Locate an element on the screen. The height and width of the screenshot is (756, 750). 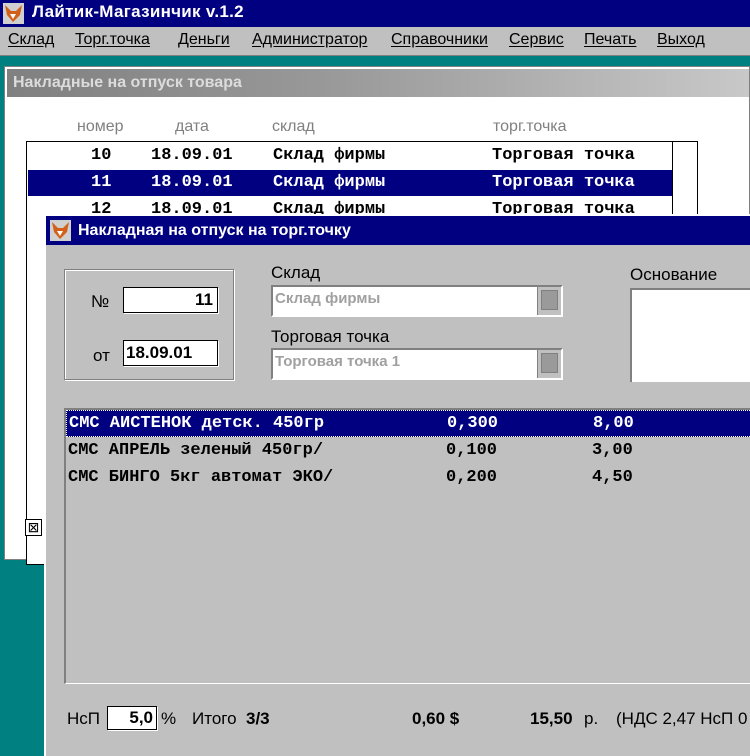
date-label: от is located at coordinates (101, 355).